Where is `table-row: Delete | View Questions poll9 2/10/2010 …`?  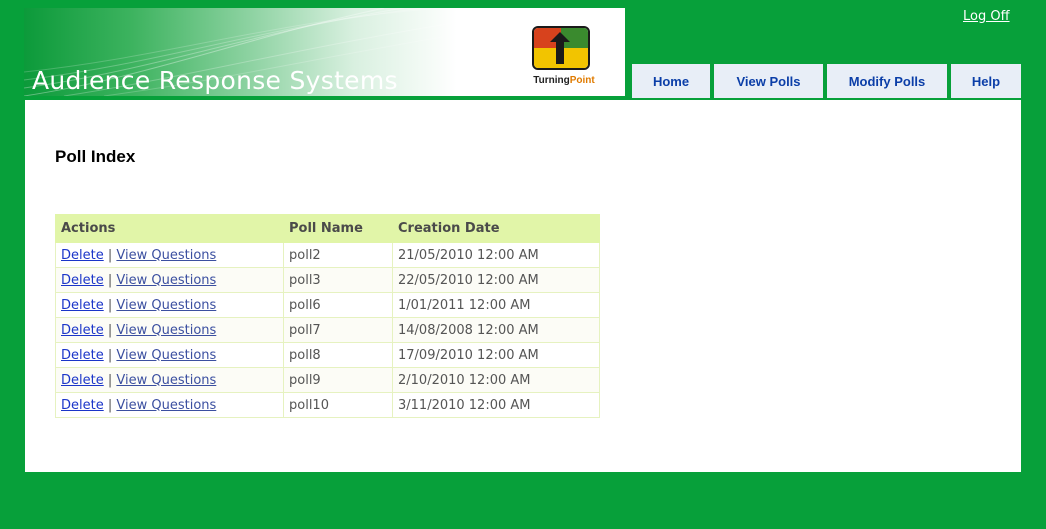
table-row: Delete | View Questions poll9 2/10/2010 … is located at coordinates (327, 380).